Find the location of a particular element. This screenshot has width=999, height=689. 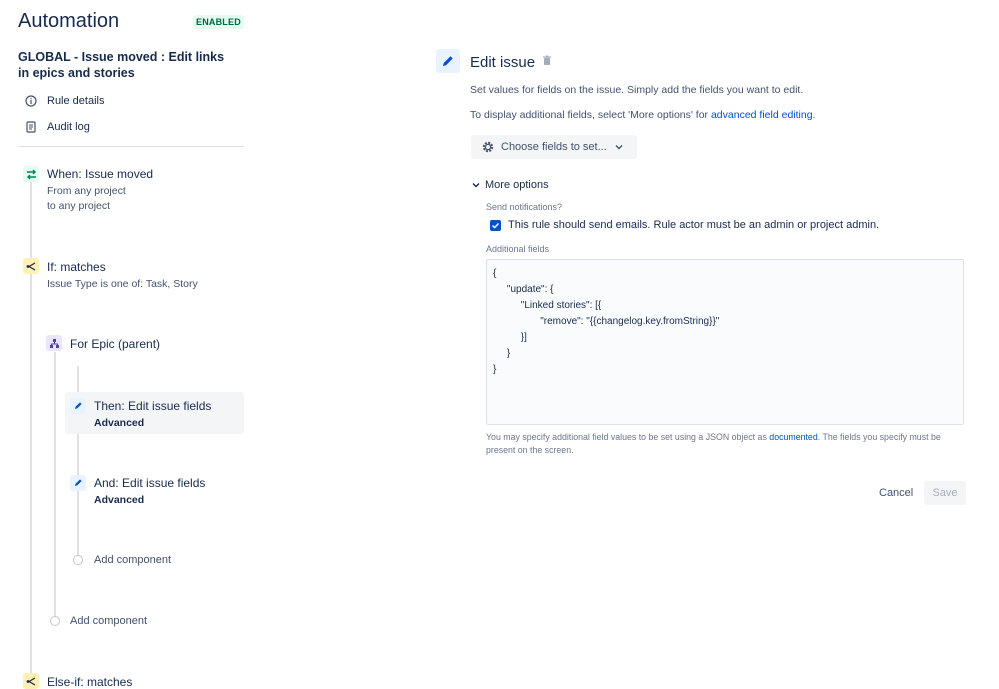

trigger-sub-to: to any project is located at coordinates (79, 206).